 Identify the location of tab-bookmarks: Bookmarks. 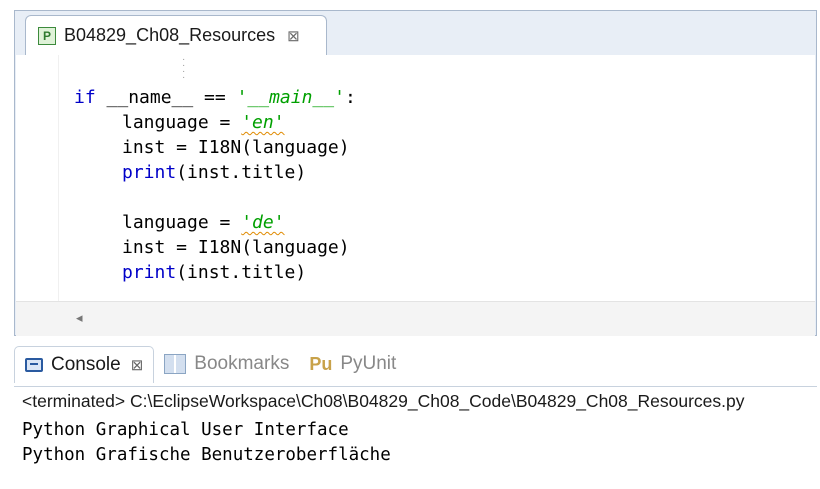
(226, 364).